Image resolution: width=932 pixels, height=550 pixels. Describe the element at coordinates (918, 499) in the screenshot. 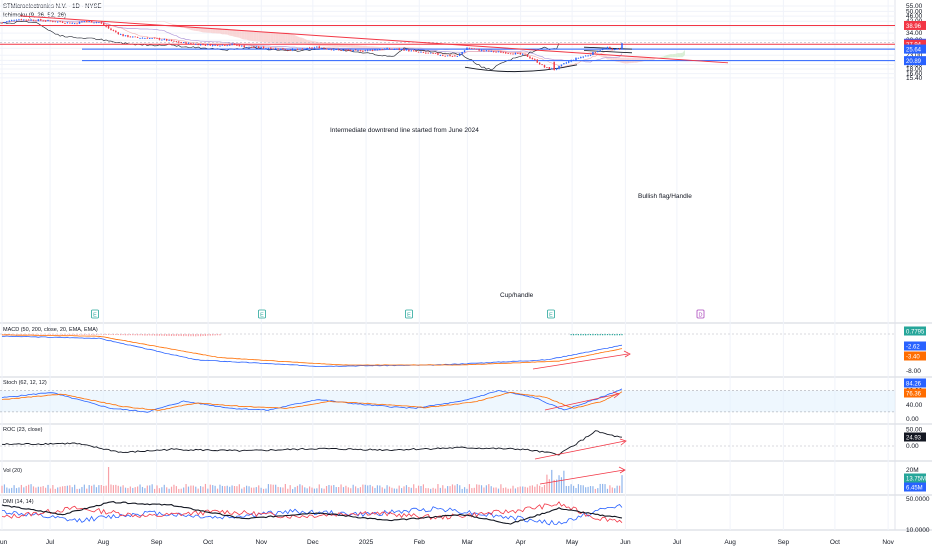

I see `y-tick-label: 50.0000` at that location.